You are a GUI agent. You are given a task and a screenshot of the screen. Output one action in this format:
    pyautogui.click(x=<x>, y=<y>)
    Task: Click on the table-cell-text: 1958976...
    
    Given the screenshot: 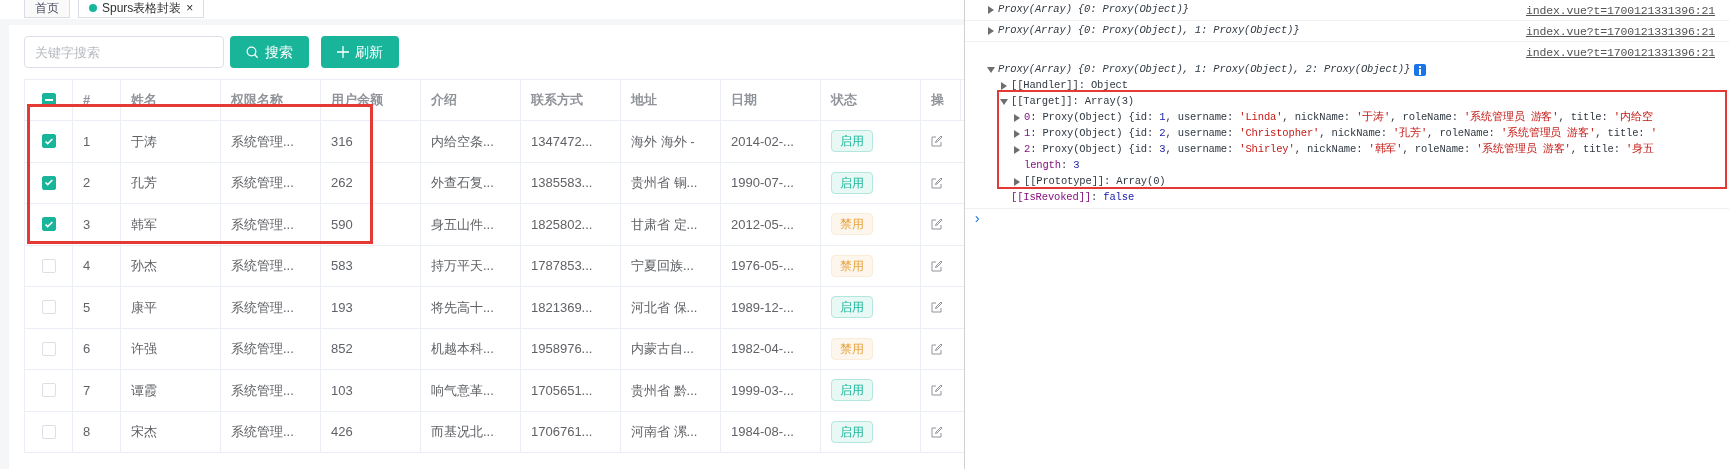 What is the action you would take?
    pyautogui.click(x=562, y=349)
    